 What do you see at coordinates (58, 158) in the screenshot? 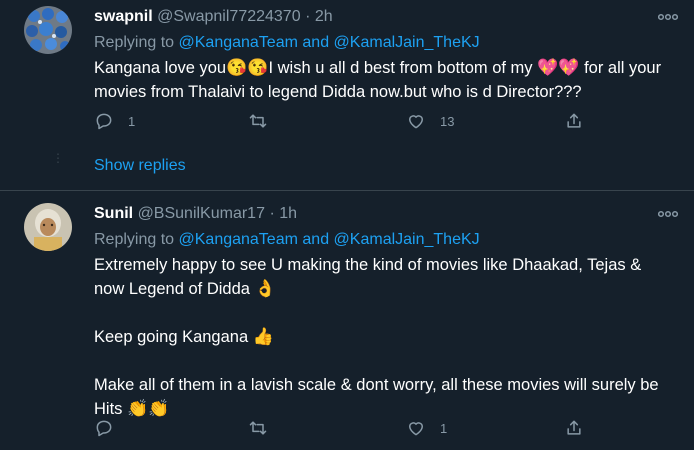
I see `thread-connector: ⋮` at bounding box center [58, 158].